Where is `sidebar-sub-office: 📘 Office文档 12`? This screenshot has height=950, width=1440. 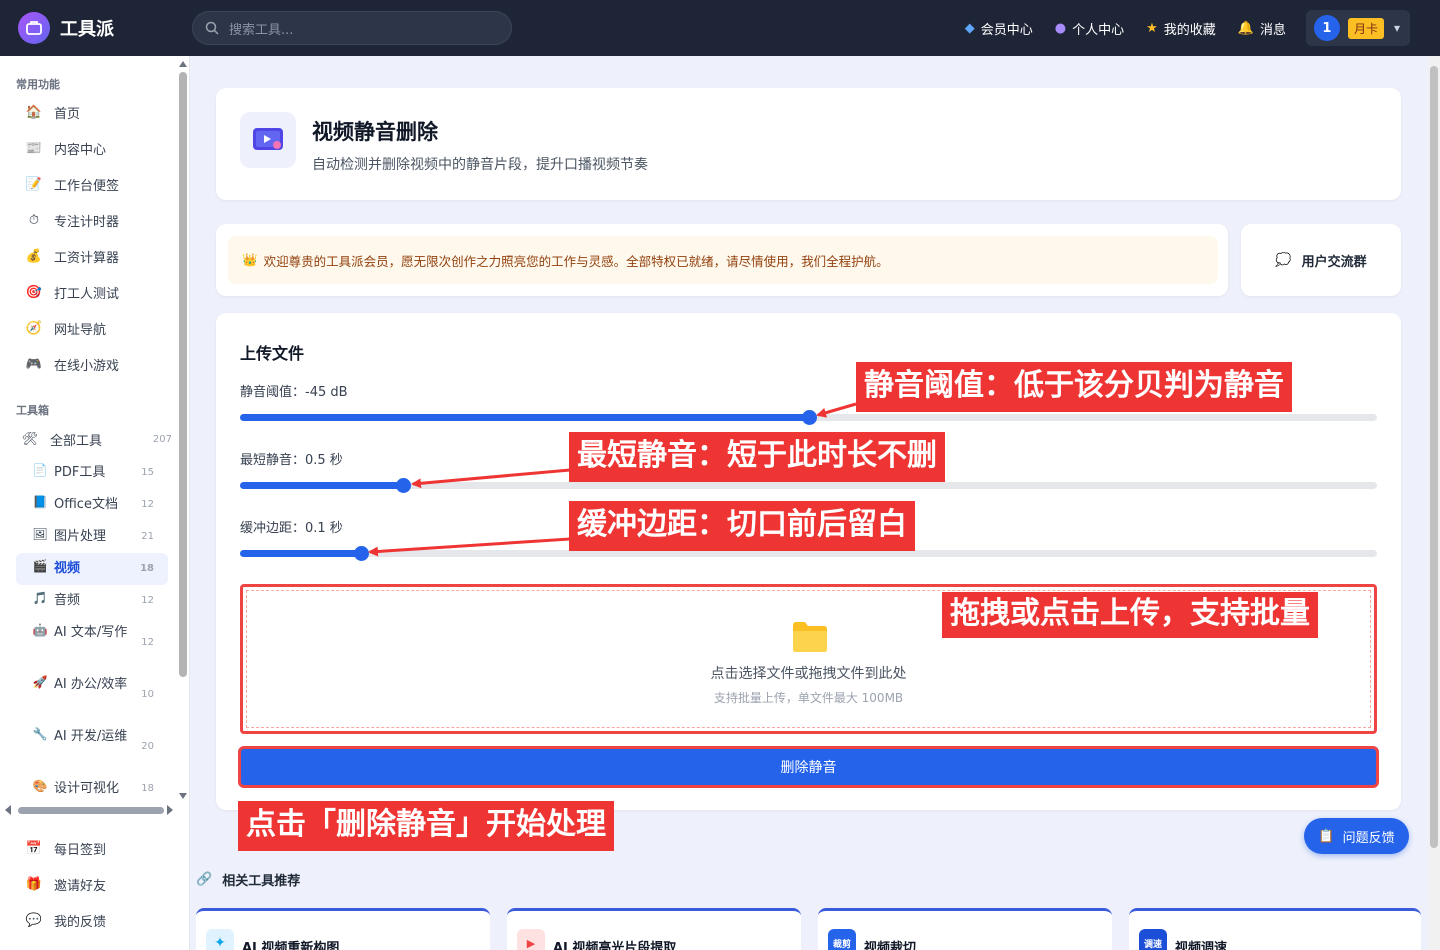
sidebar-sub-office: 📘 Office文档 12 is located at coordinates (92, 505).